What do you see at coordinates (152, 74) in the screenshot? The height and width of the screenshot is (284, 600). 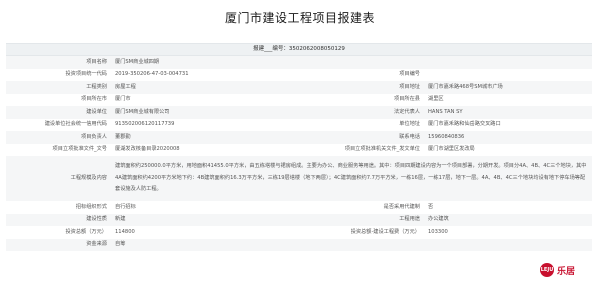 I see `field-value: 2019-350206-47-03-004731` at bounding box center [152, 74].